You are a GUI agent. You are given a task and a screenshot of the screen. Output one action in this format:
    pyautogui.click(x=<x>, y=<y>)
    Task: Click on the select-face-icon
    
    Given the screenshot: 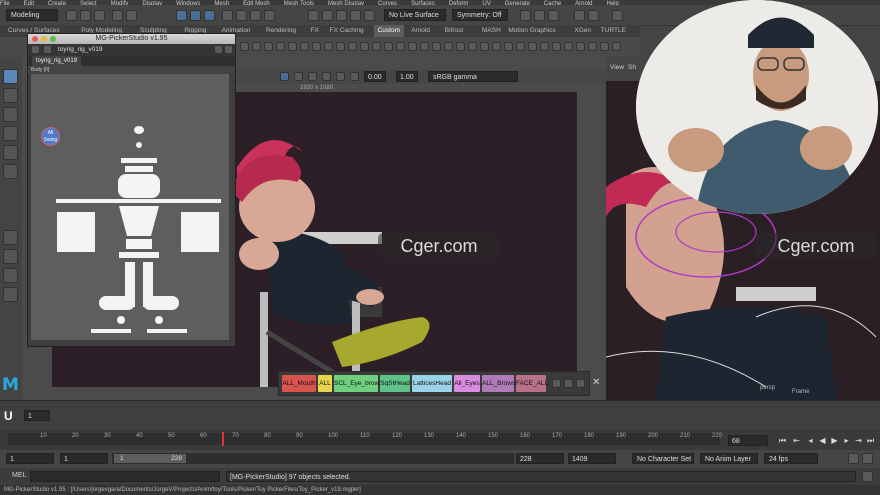 What is the action you would take?
    pyautogui.click(x=255, y=15)
    